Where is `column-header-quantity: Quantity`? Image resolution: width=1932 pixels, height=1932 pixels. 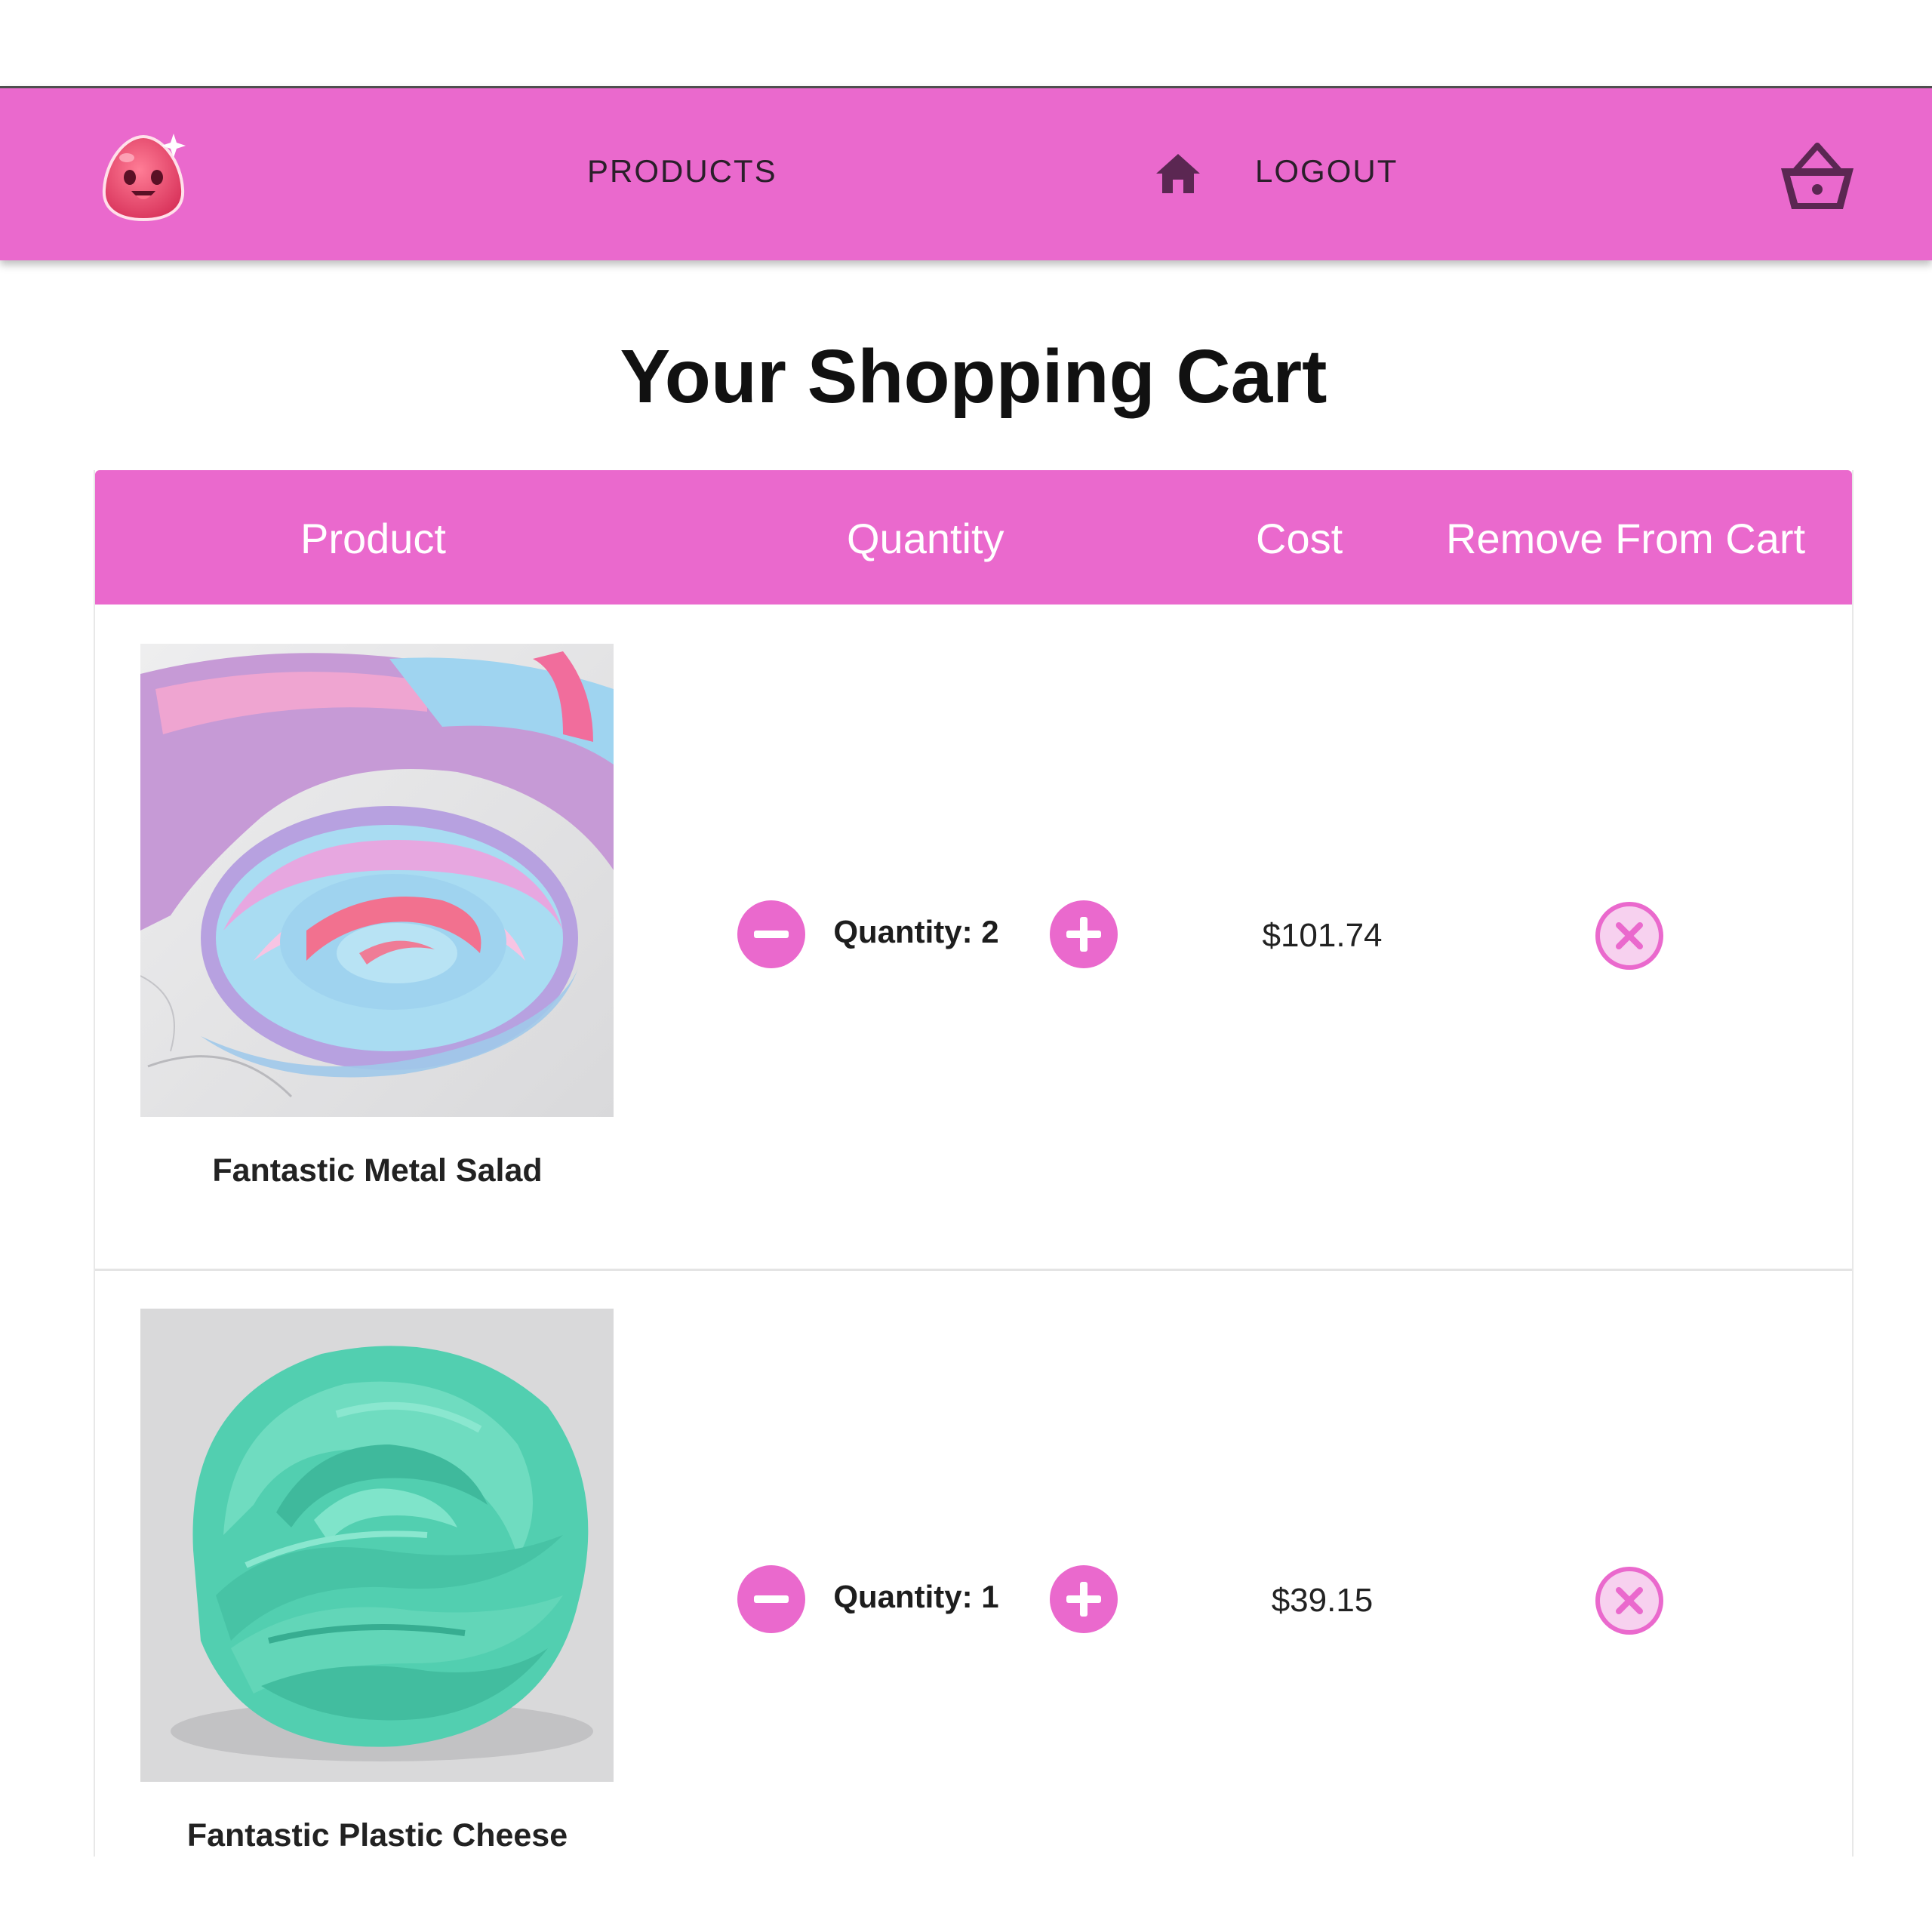 column-header-quantity: Quantity is located at coordinates (925, 538).